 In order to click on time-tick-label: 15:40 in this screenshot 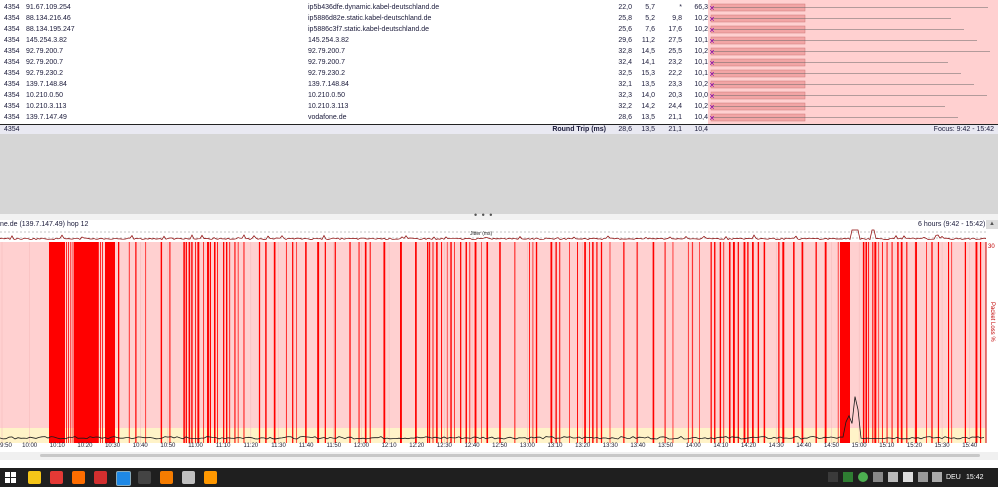, I will do `click(970, 446)`.